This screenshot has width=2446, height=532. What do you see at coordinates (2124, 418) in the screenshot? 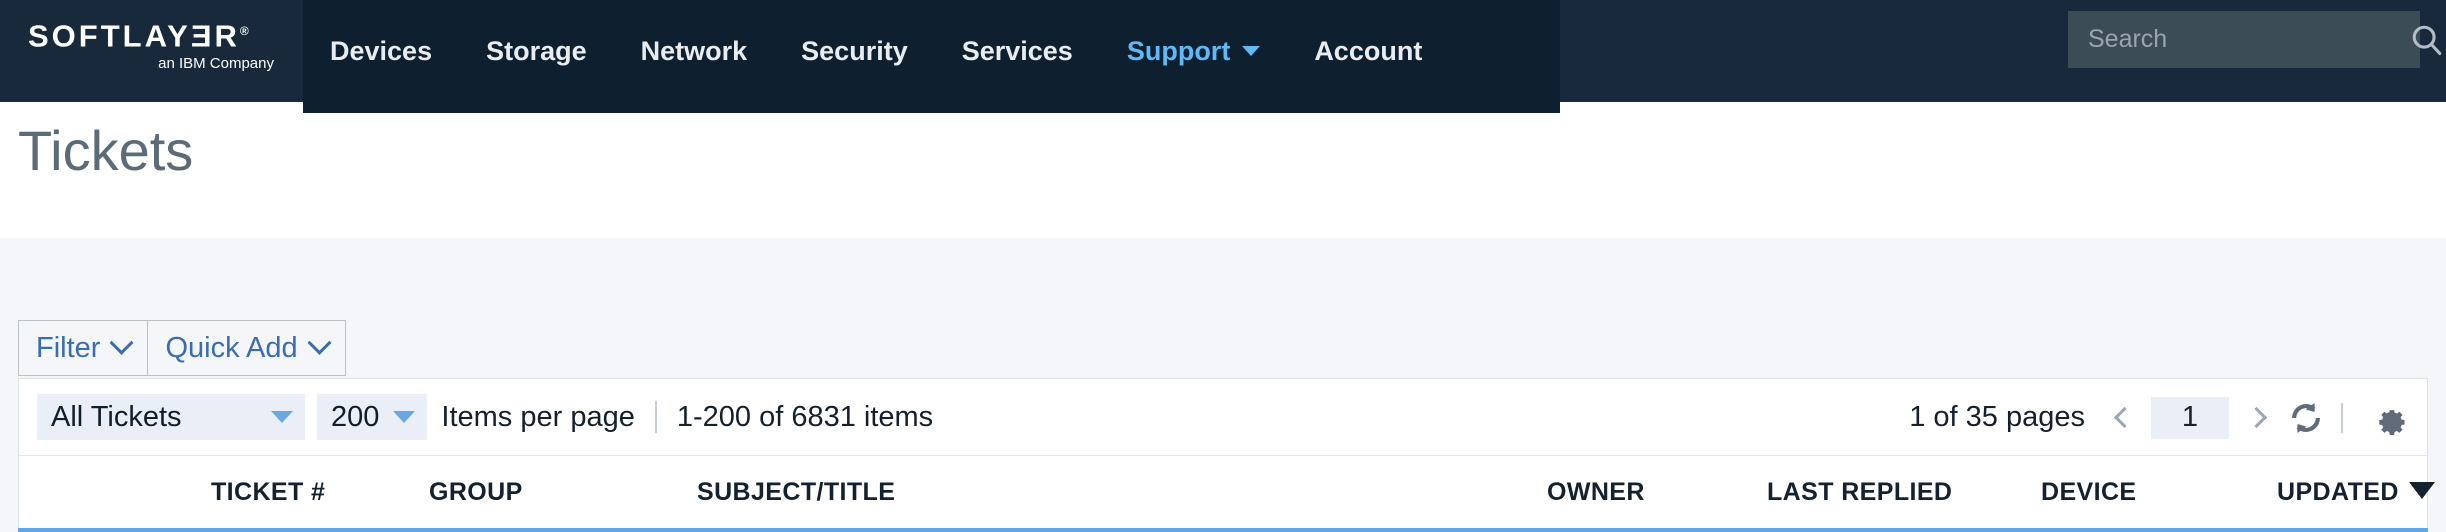
I see `chevron-left-icon` at bounding box center [2124, 418].